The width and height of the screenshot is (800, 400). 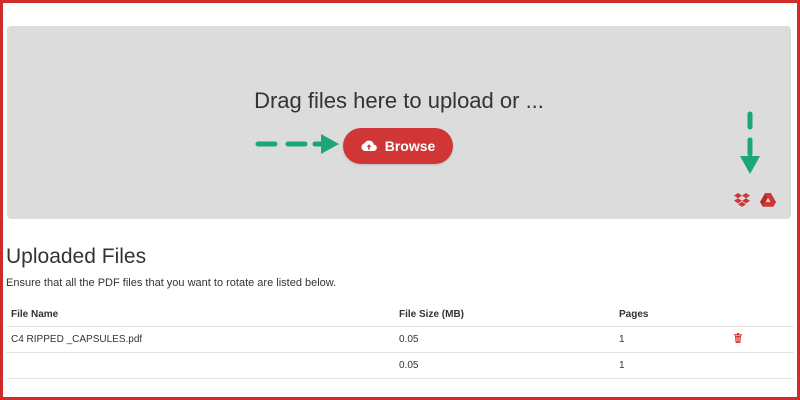 I want to click on file-name-cell: C4 RIPPED _CAPSULES.pdf, so click(x=200, y=339).